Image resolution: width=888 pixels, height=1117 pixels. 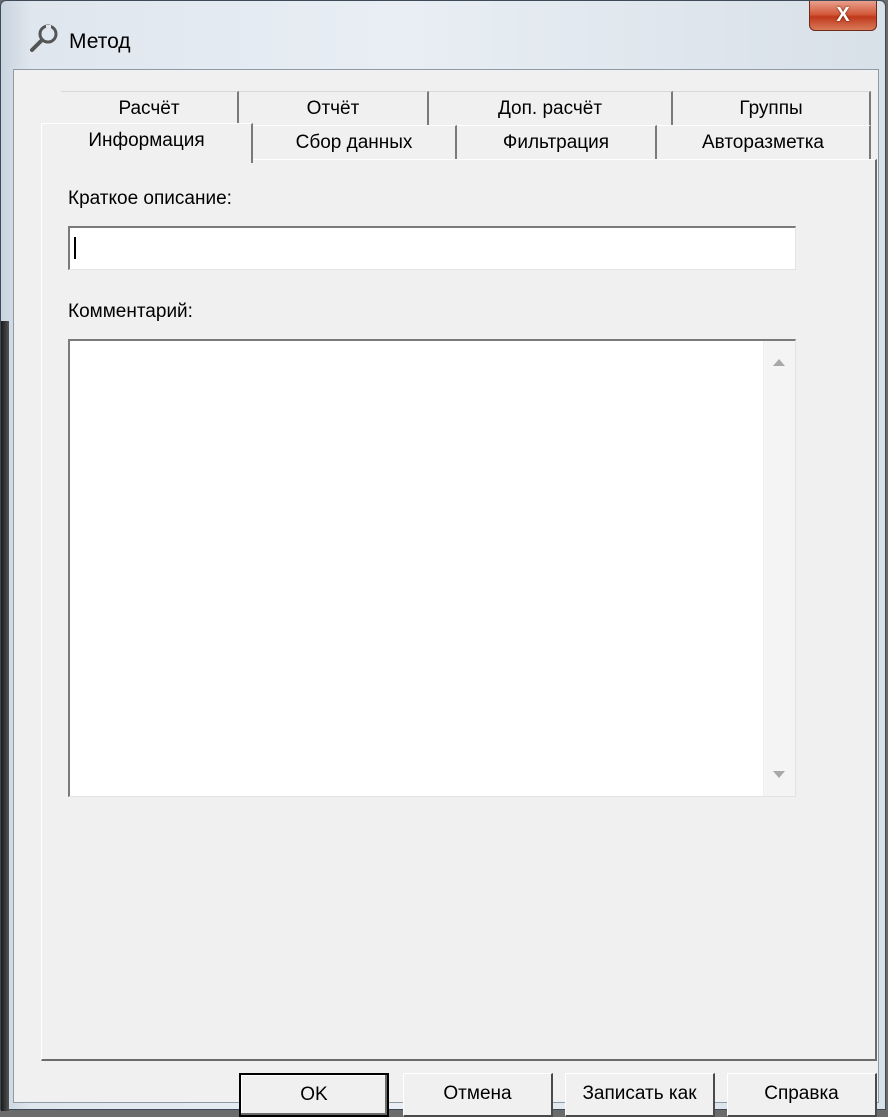 I want to click on tab-avtorazmetka: Авторазметка, so click(x=764, y=142).